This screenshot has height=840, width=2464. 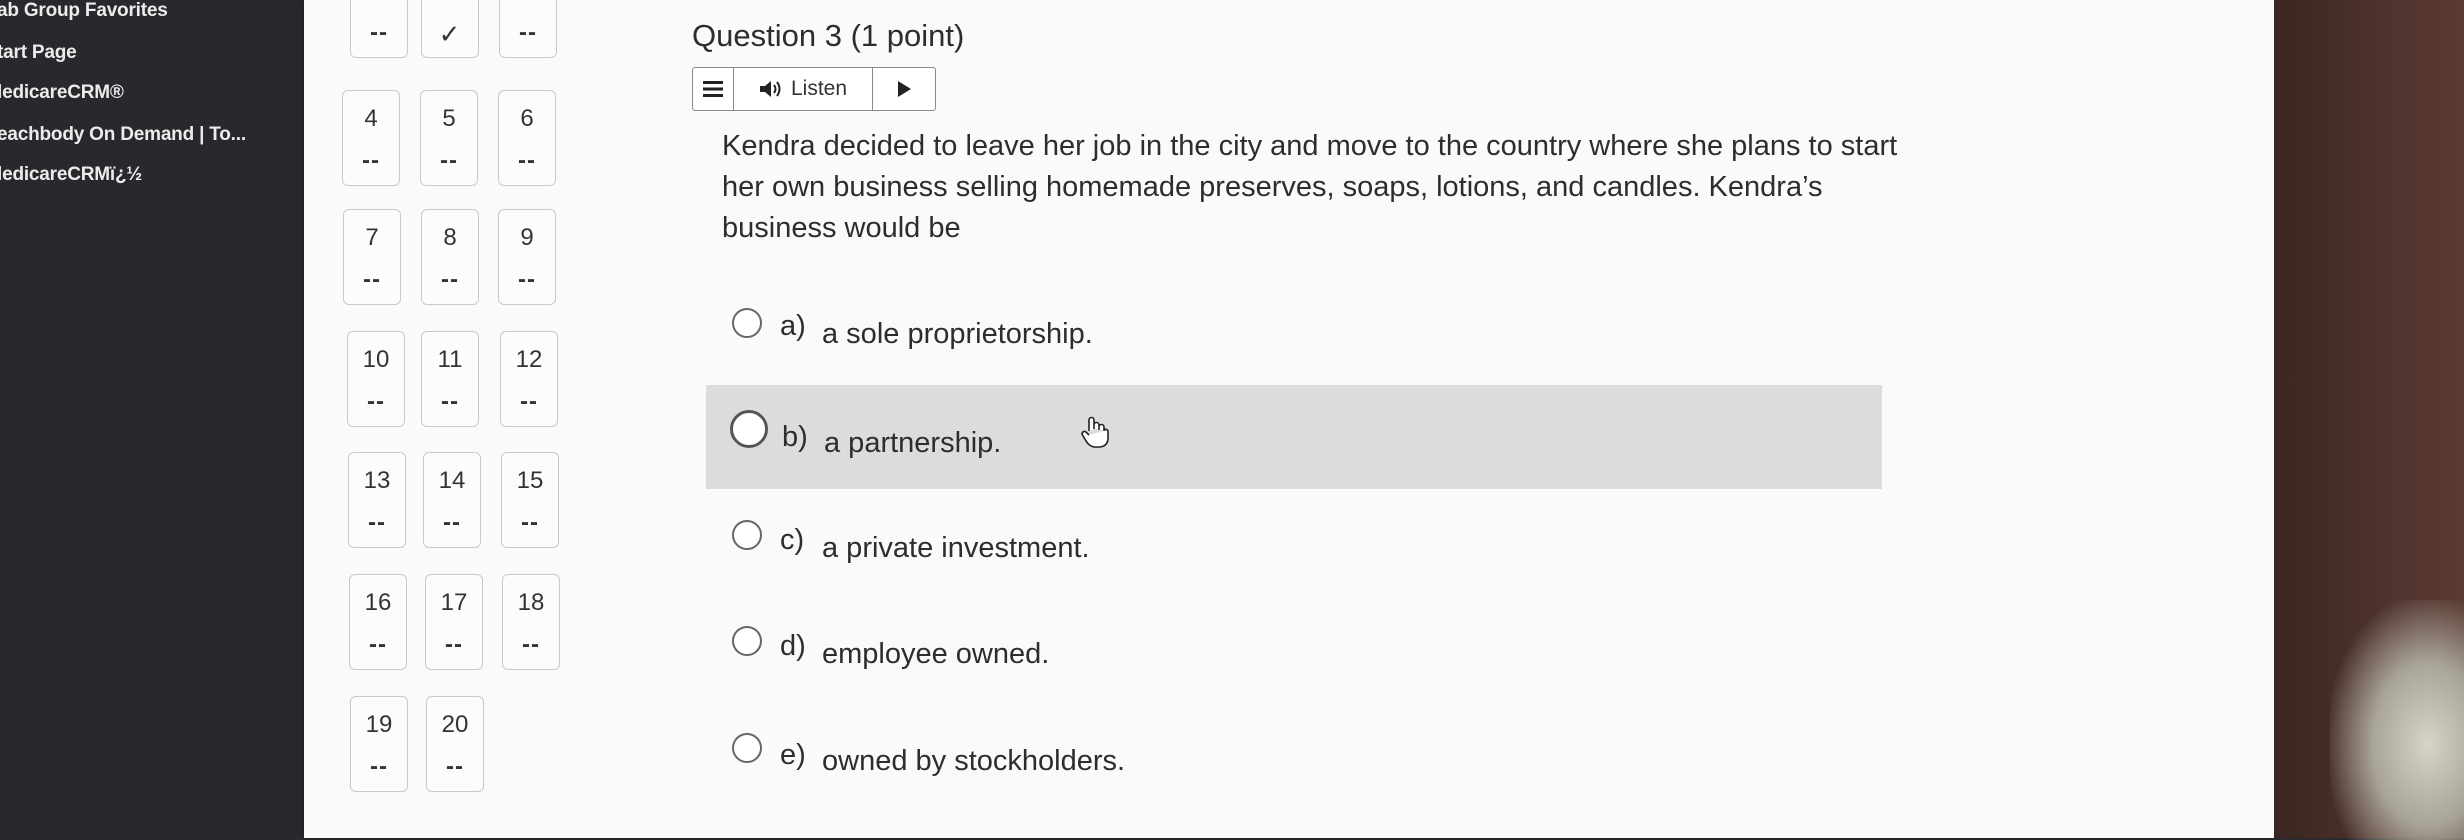 I want to click on answer-text: a private investment., so click(x=956, y=548).